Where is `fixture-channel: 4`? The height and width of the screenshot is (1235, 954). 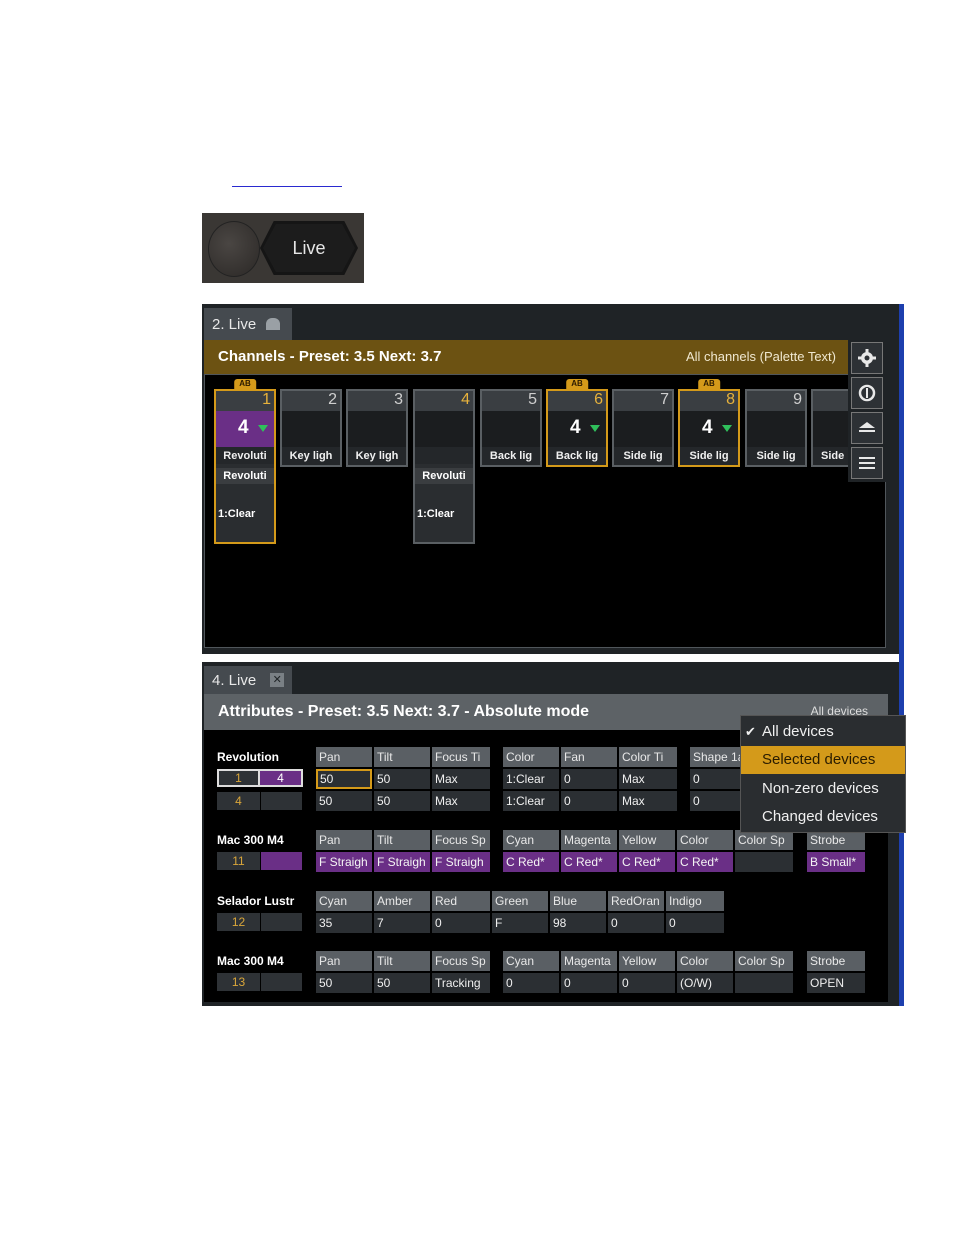 fixture-channel: 4 is located at coordinates (281, 778).